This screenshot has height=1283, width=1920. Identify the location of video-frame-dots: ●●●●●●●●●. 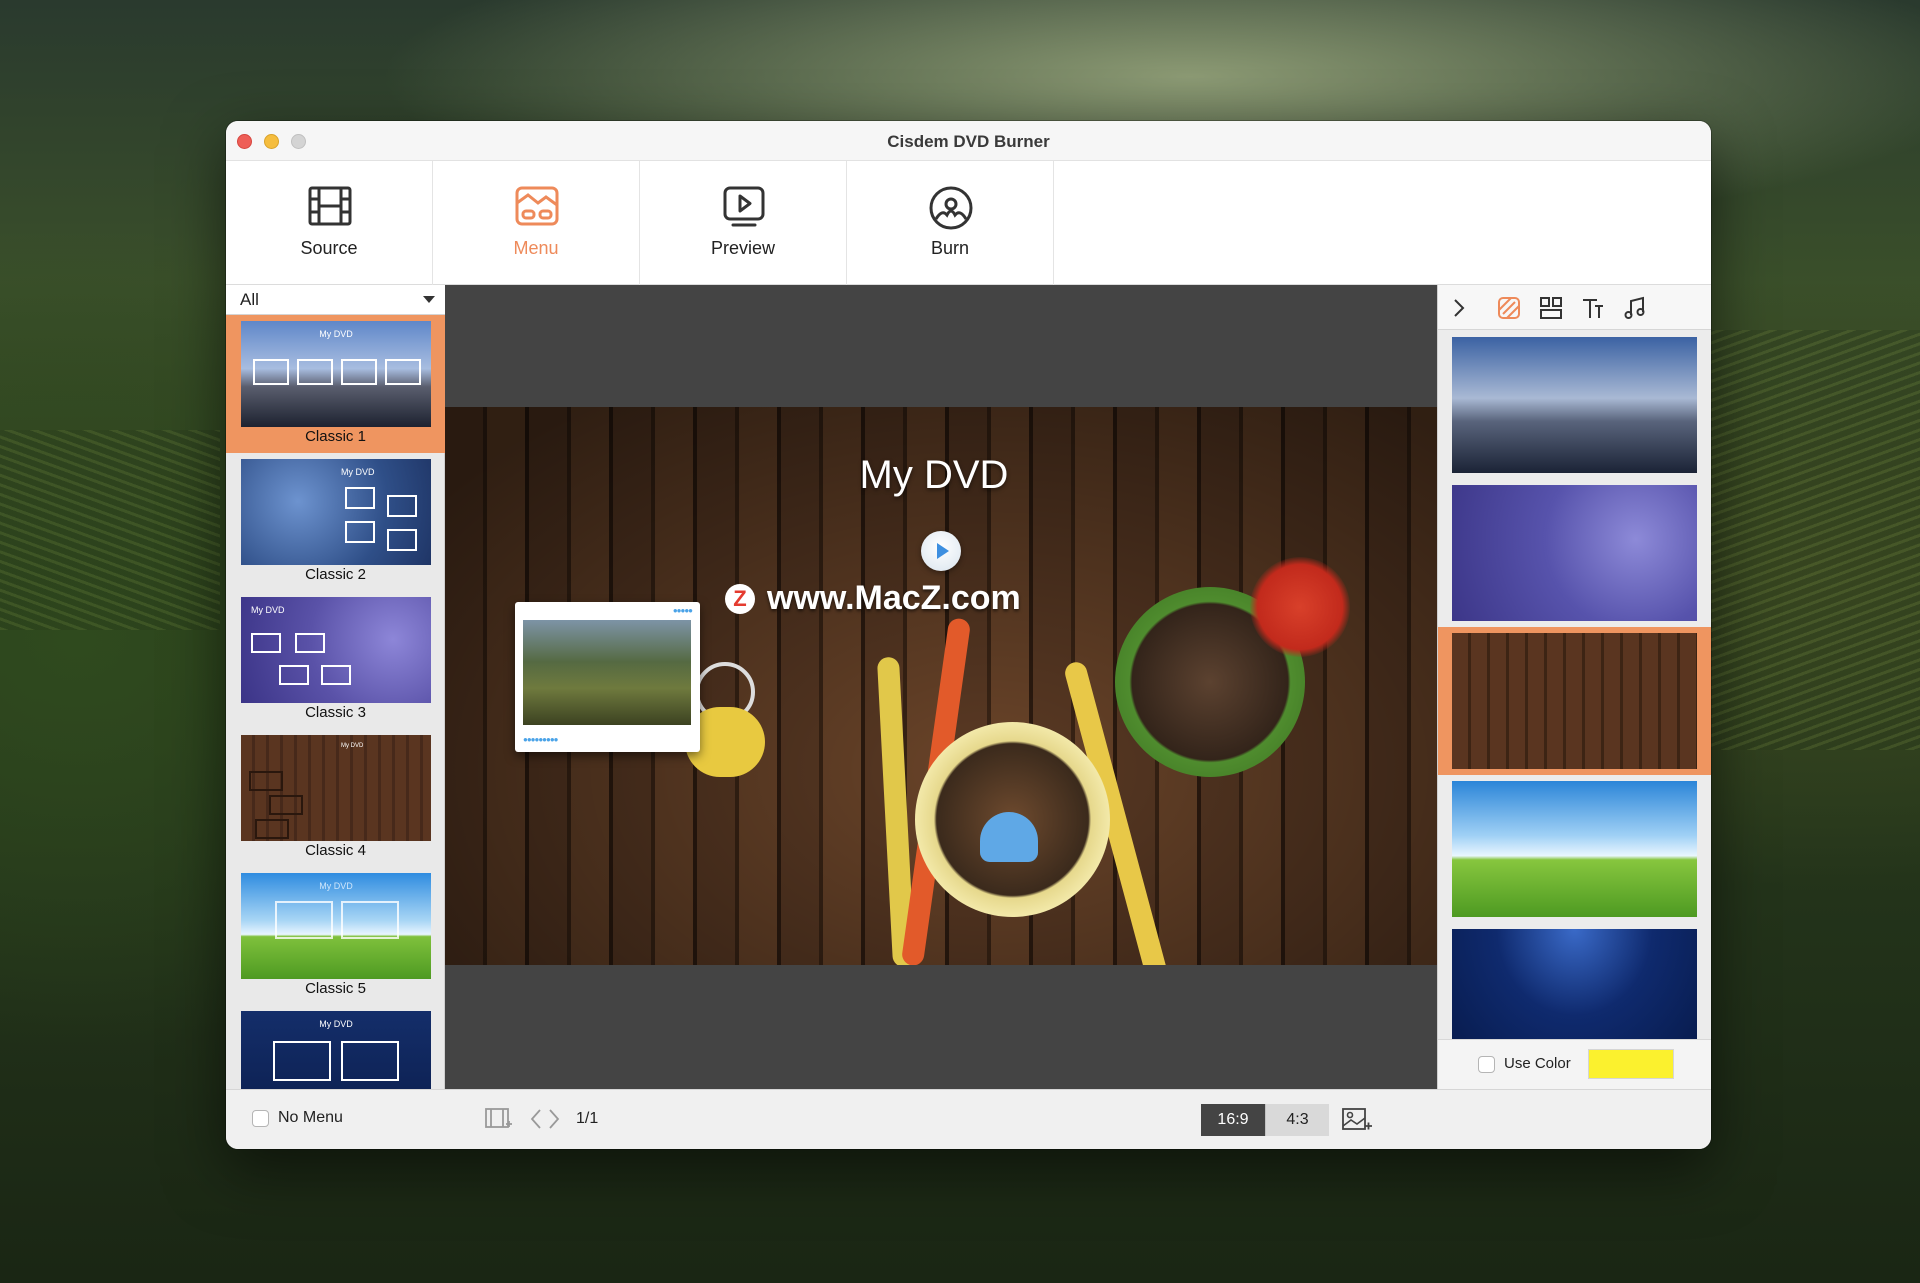
(540, 739).